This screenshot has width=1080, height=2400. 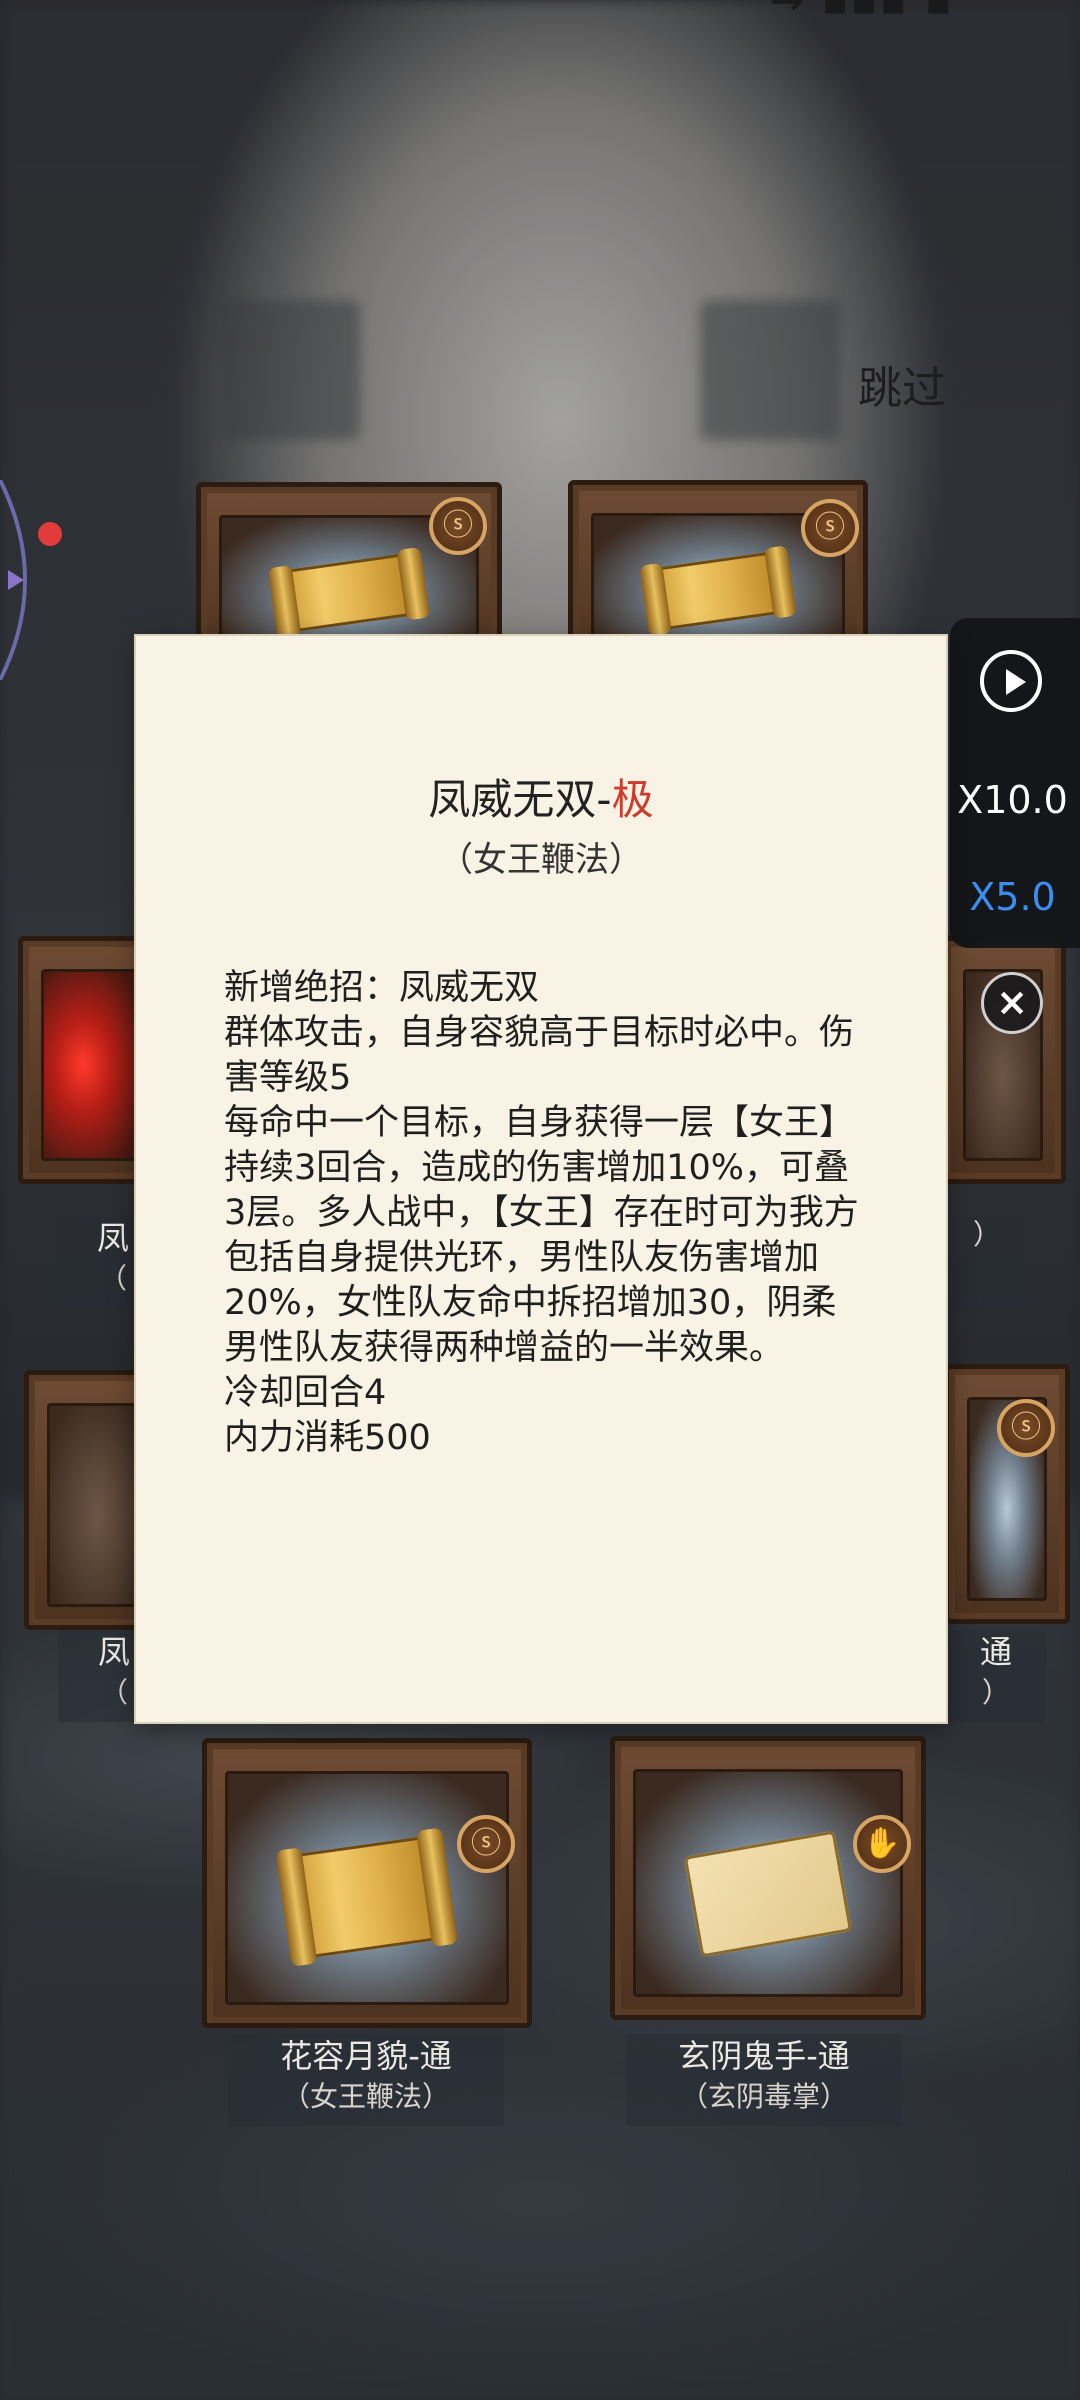 I want to click on chest-school: （玄阴毒掌）, so click(x=763, y=2096).